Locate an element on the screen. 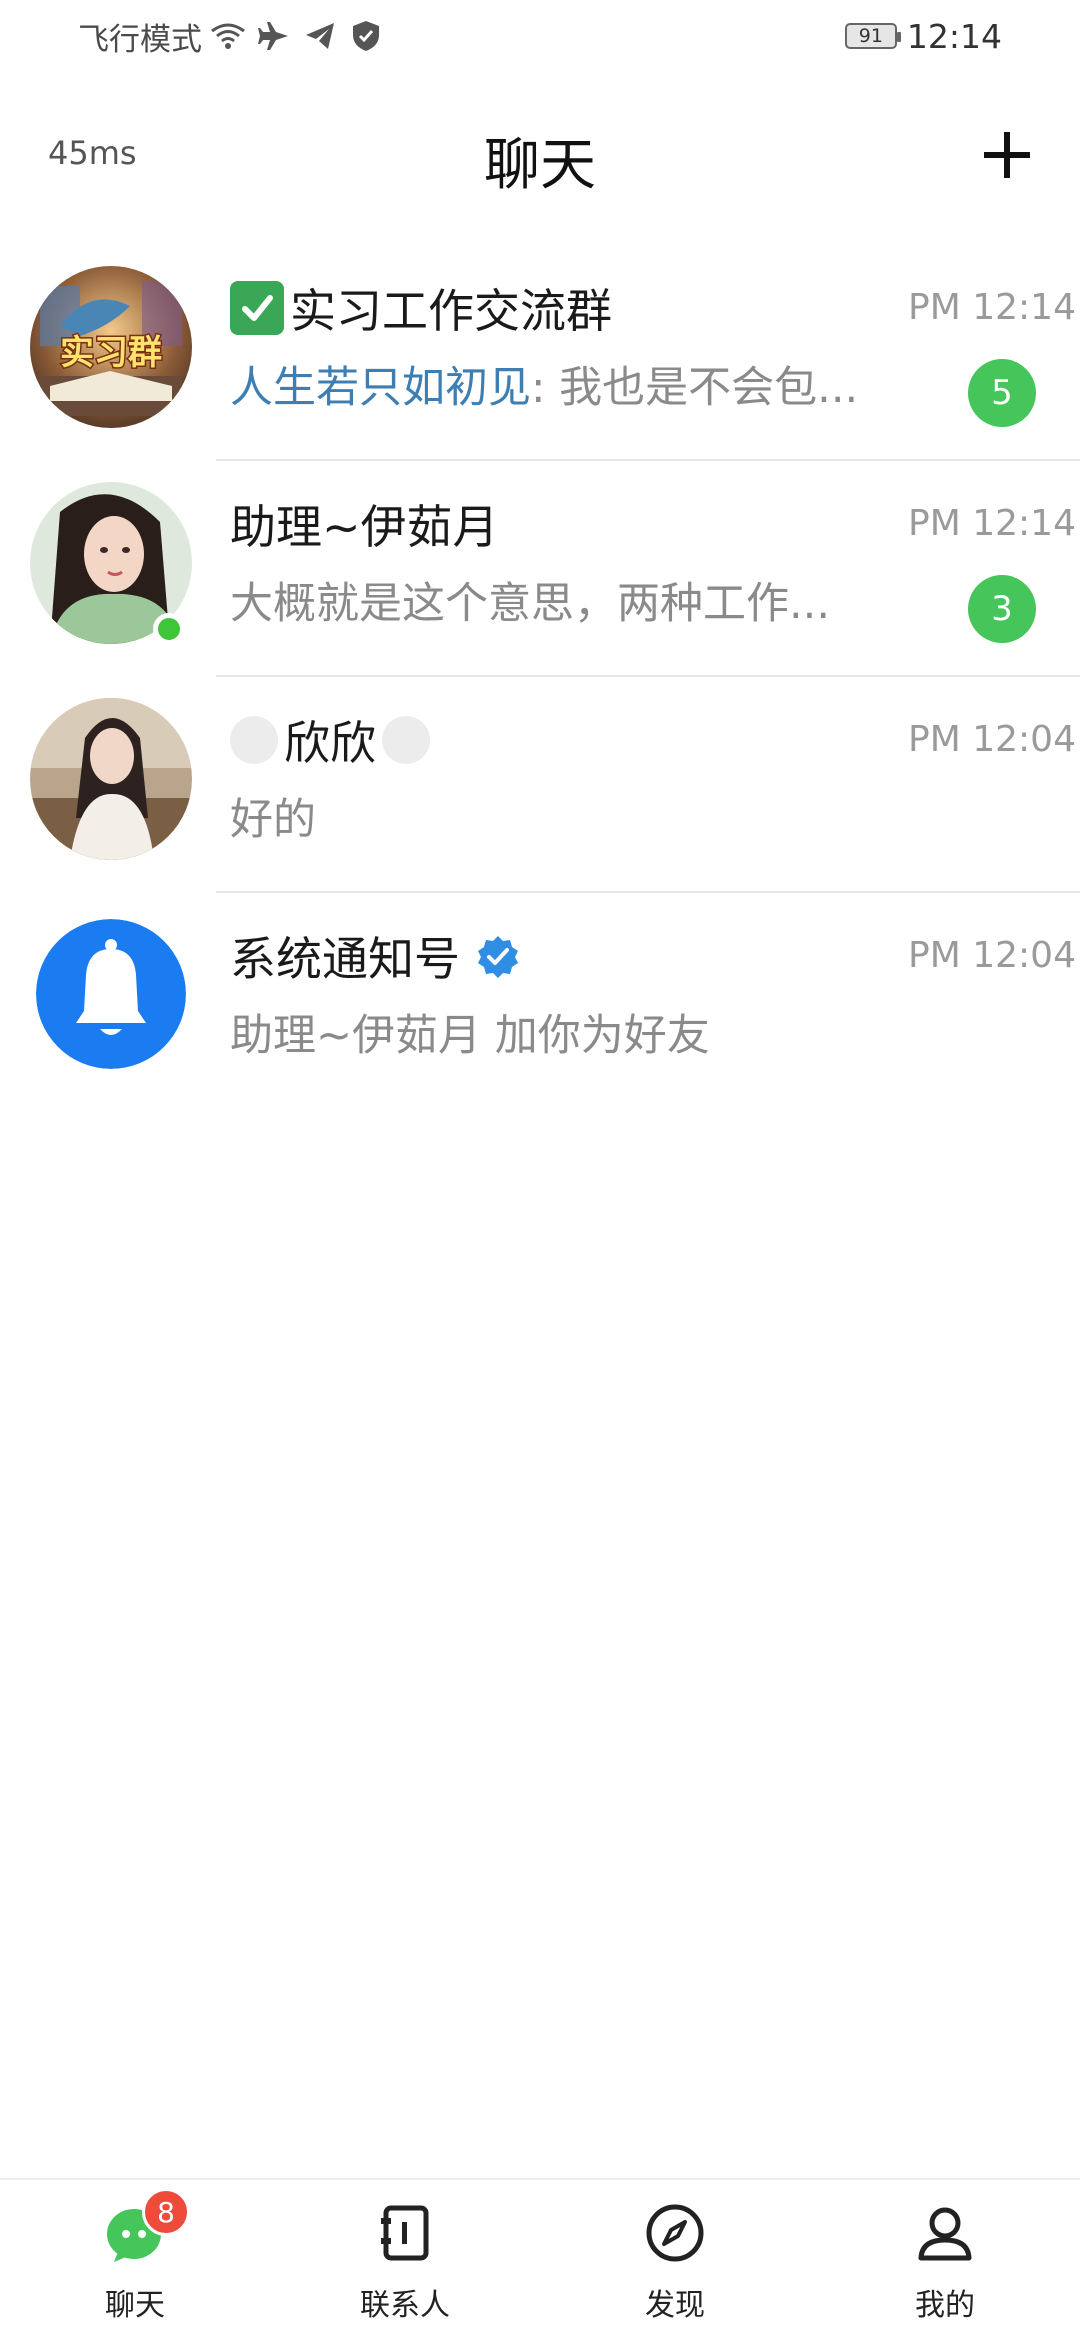 This screenshot has width=1080, height=2340. online-status-dot is located at coordinates (169, 629).